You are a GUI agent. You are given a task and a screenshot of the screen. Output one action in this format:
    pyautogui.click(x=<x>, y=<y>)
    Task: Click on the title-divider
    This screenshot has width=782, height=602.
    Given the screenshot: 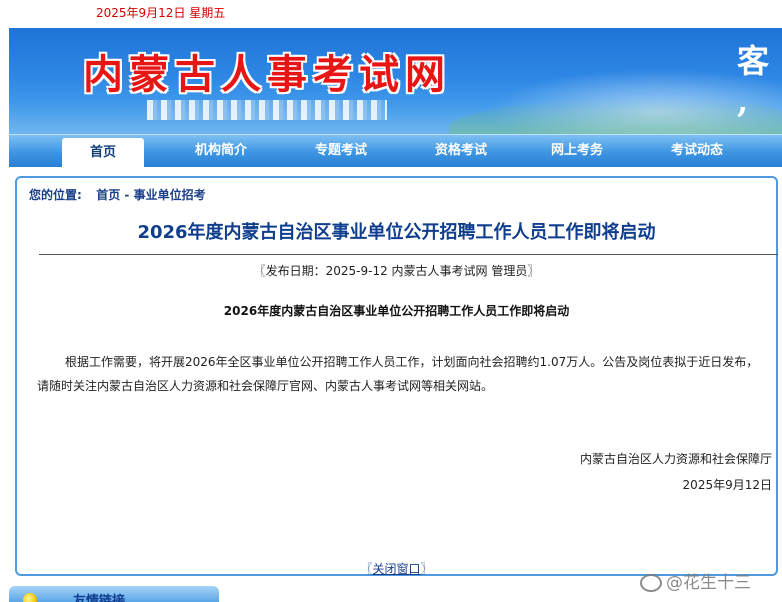 What is the action you would take?
    pyautogui.click(x=408, y=254)
    